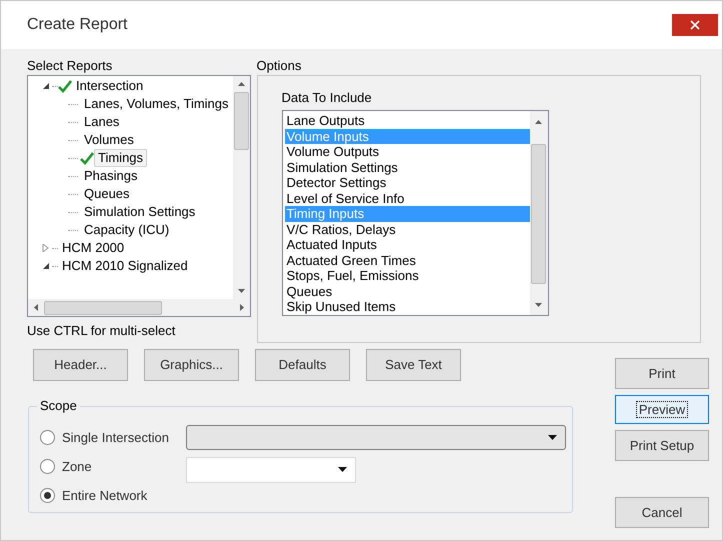  What do you see at coordinates (279, 66) in the screenshot?
I see `section-label: Options` at bounding box center [279, 66].